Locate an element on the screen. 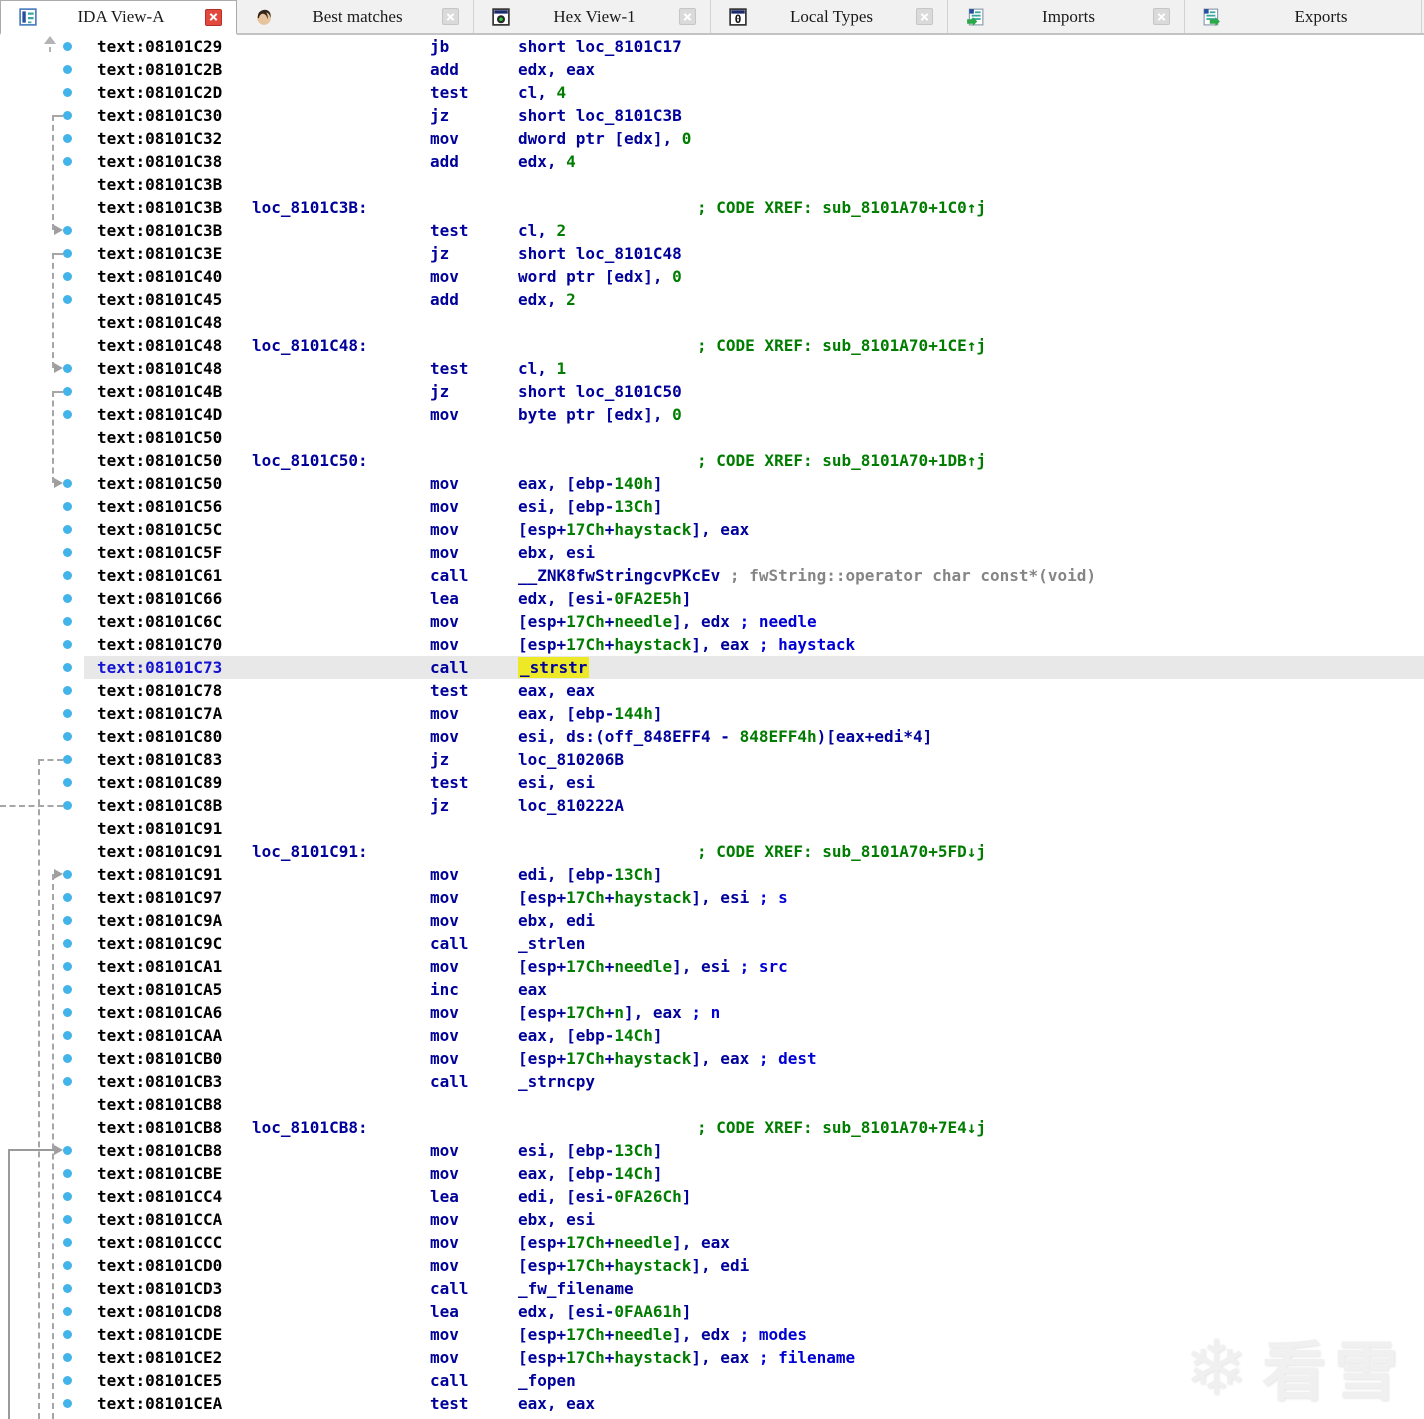  listing-line: text:08101C2D test cl, 4 is located at coordinates (754, 92).